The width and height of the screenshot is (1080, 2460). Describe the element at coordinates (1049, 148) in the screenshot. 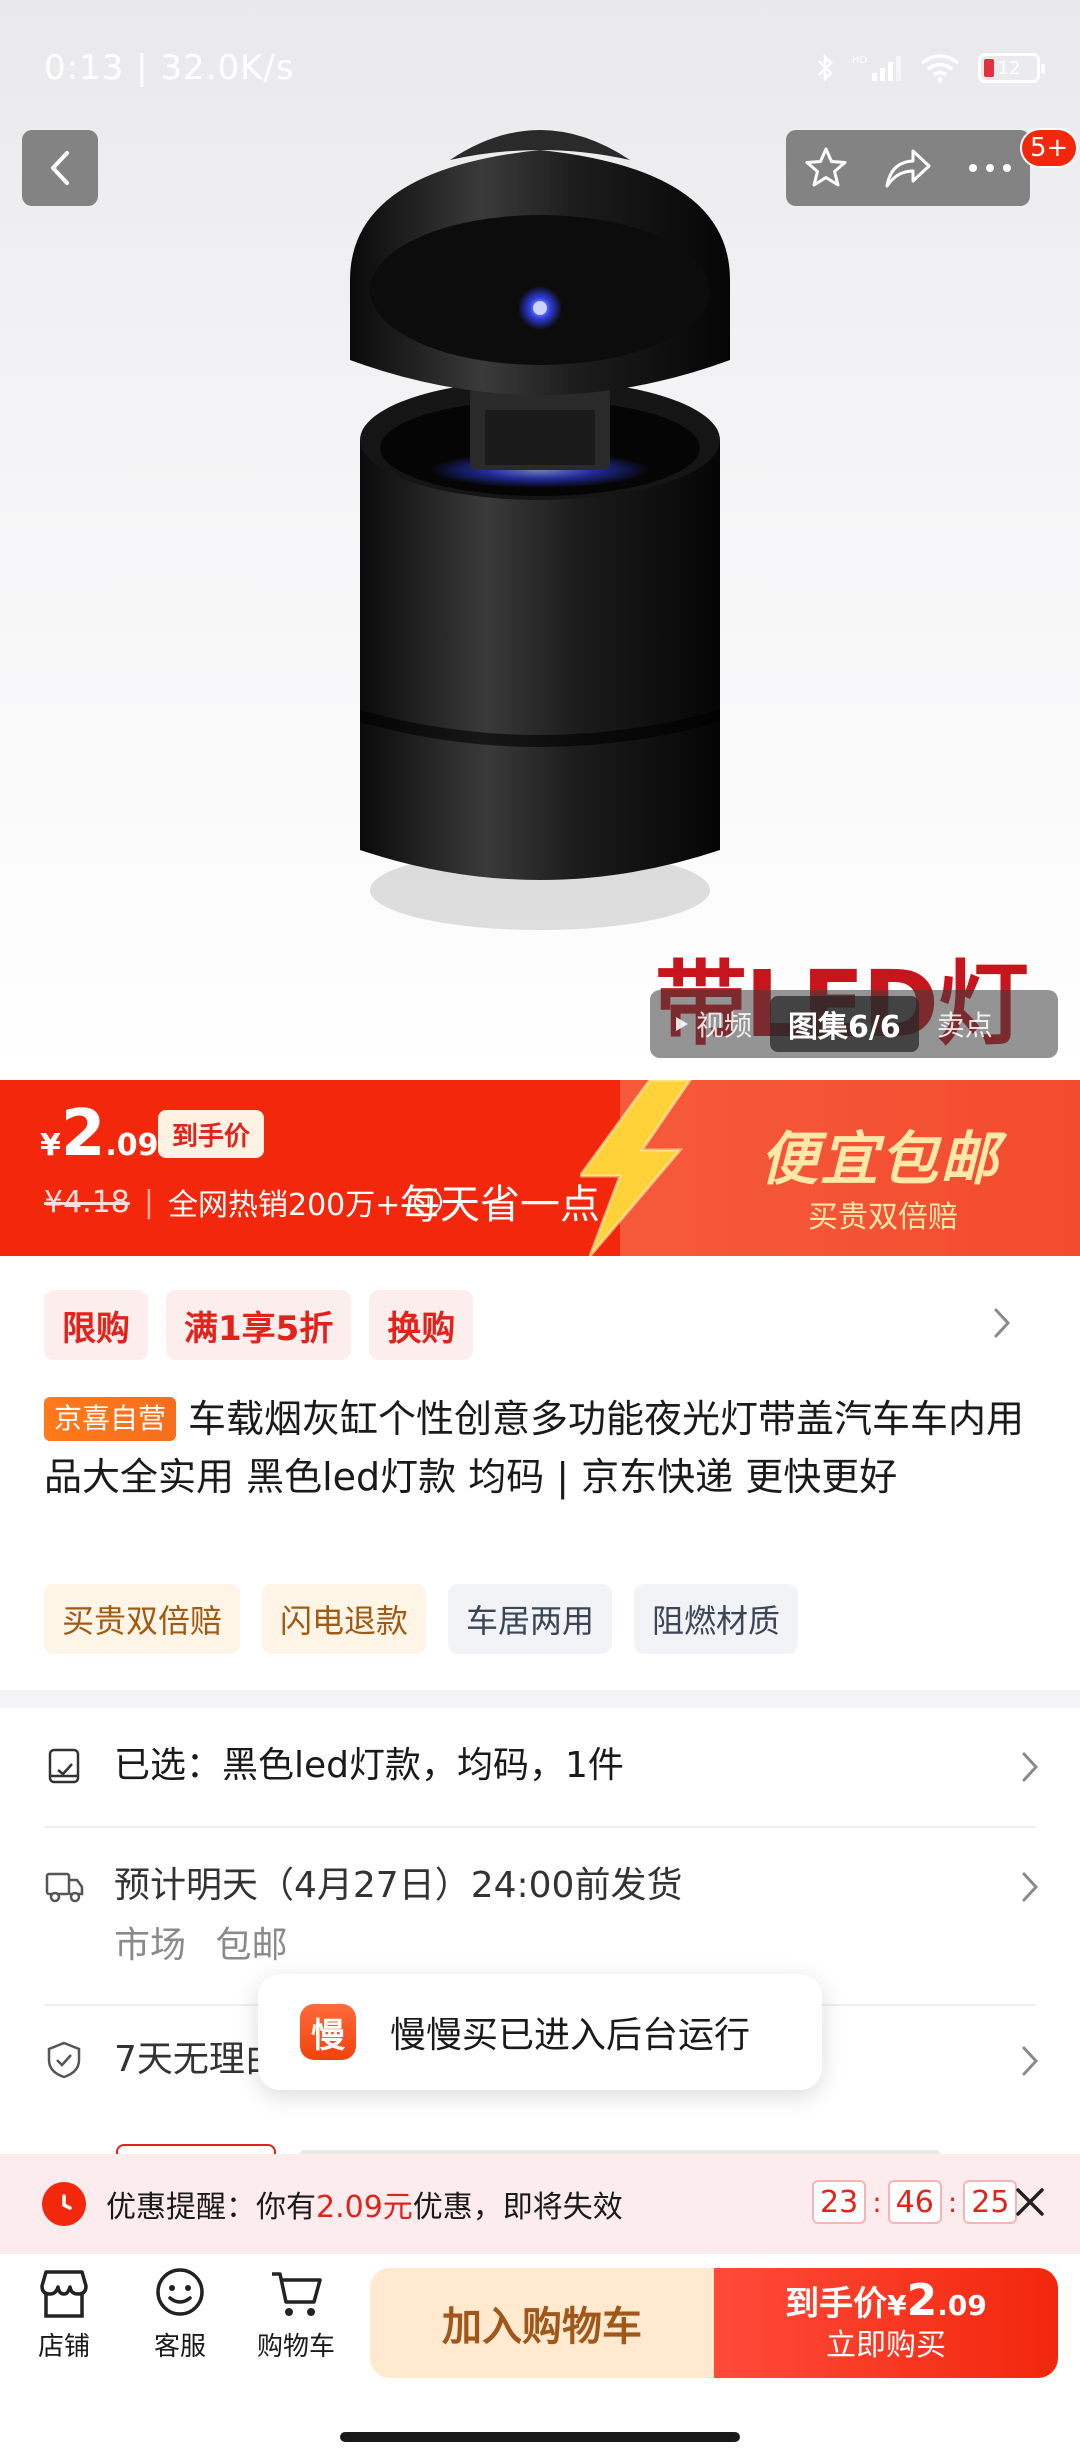

I see `message-badge: 5+` at that location.